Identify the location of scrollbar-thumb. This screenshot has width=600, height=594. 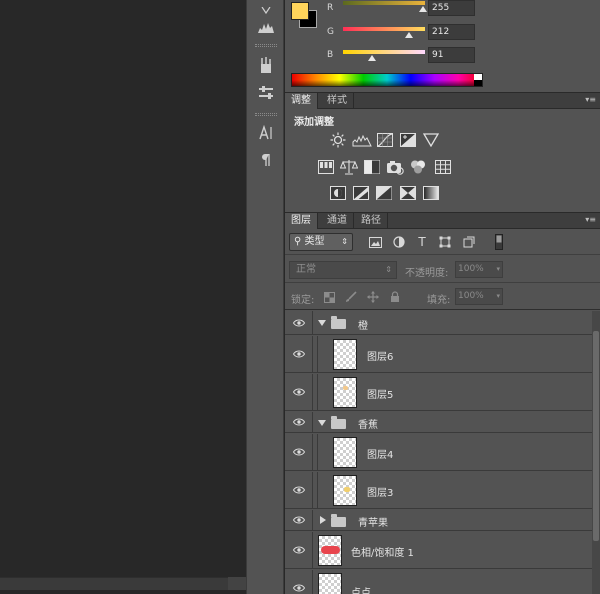
(596, 436).